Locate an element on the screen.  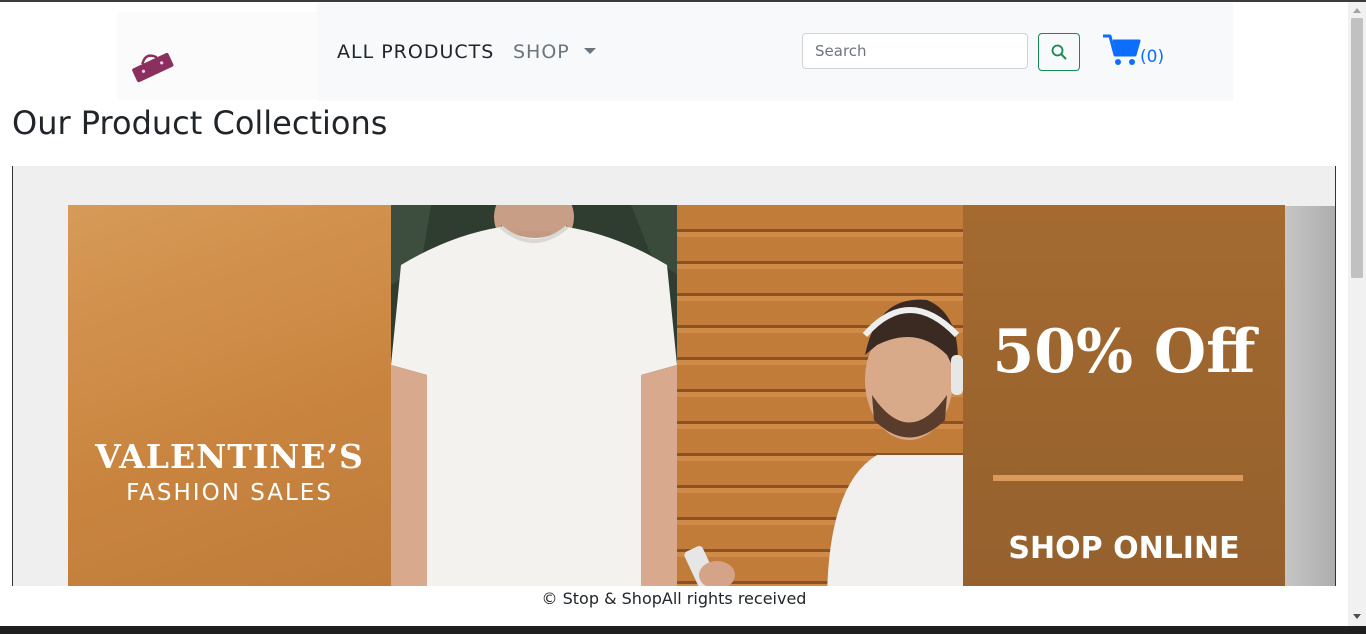
caret-down-icon is located at coordinates (590, 51).